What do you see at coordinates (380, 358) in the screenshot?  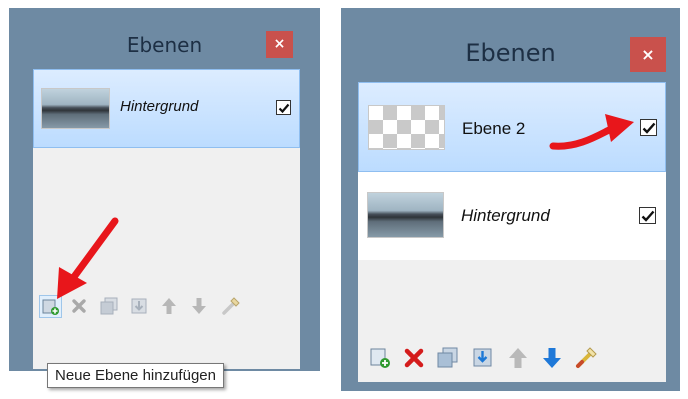 I see `add-layer-icon` at bounding box center [380, 358].